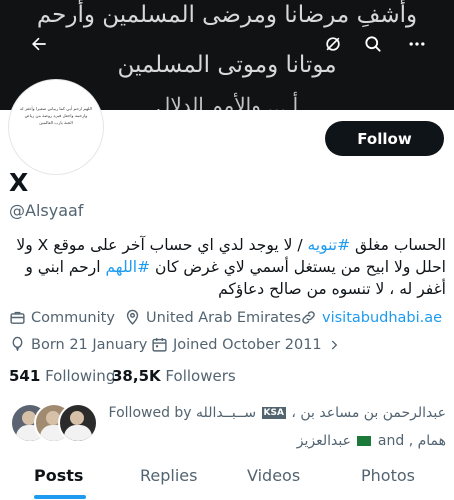 This screenshot has height=500, width=454. I want to click on search-button, so click(373, 44).